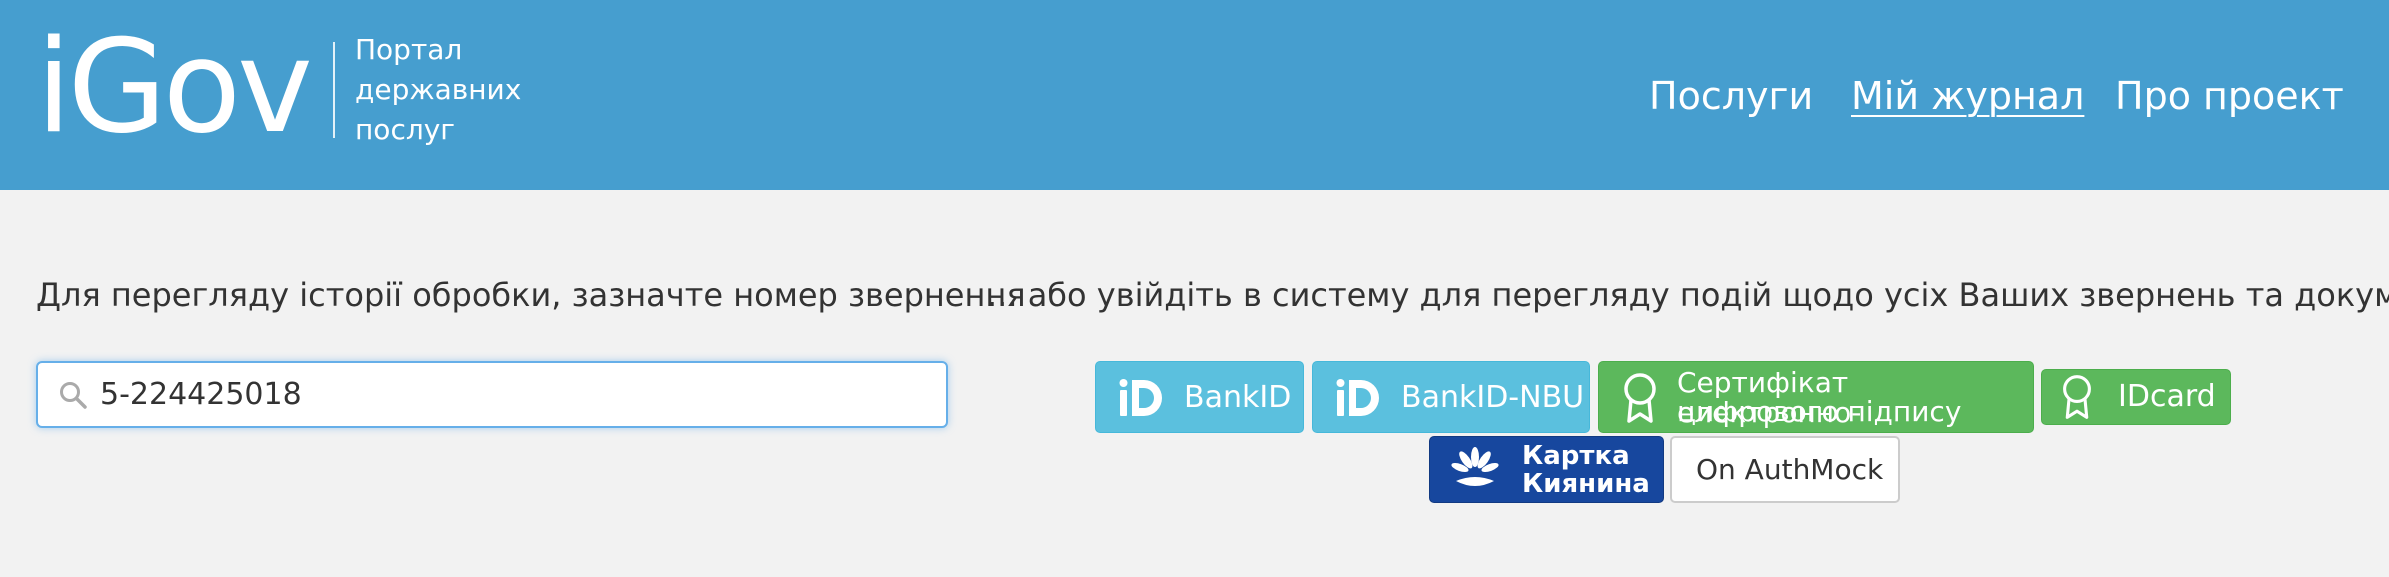 The height and width of the screenshot is (577, 2389). I want to click on bankid-login-button: BankID, so click(1199, 397).